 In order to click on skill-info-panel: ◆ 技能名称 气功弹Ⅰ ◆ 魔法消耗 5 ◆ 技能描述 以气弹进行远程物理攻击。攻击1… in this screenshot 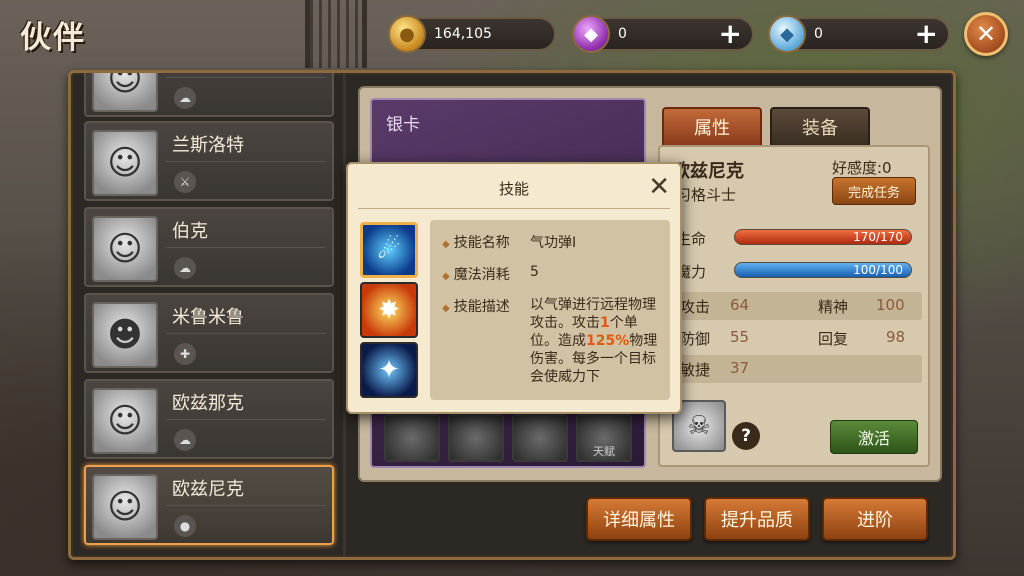, I will do `click(550, 310)`.